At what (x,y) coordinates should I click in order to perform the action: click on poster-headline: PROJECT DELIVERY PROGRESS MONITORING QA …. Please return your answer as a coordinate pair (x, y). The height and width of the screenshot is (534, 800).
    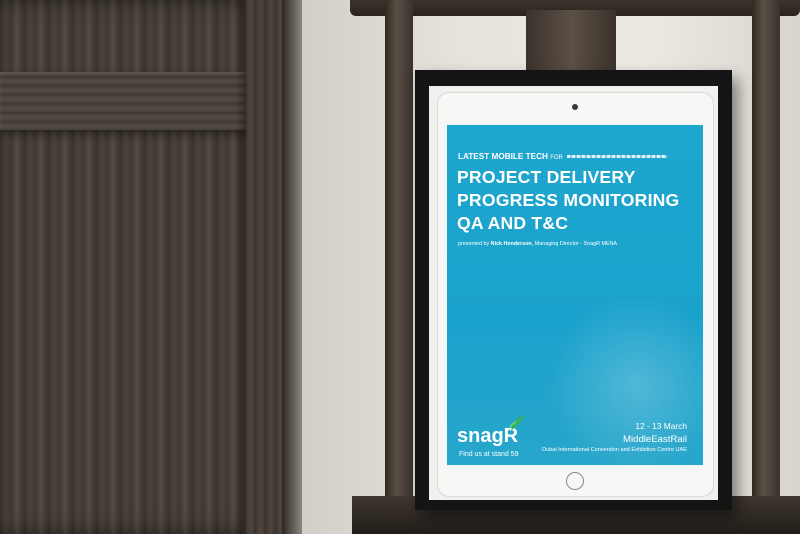
    Looking at the image, I should click on (568, 200).